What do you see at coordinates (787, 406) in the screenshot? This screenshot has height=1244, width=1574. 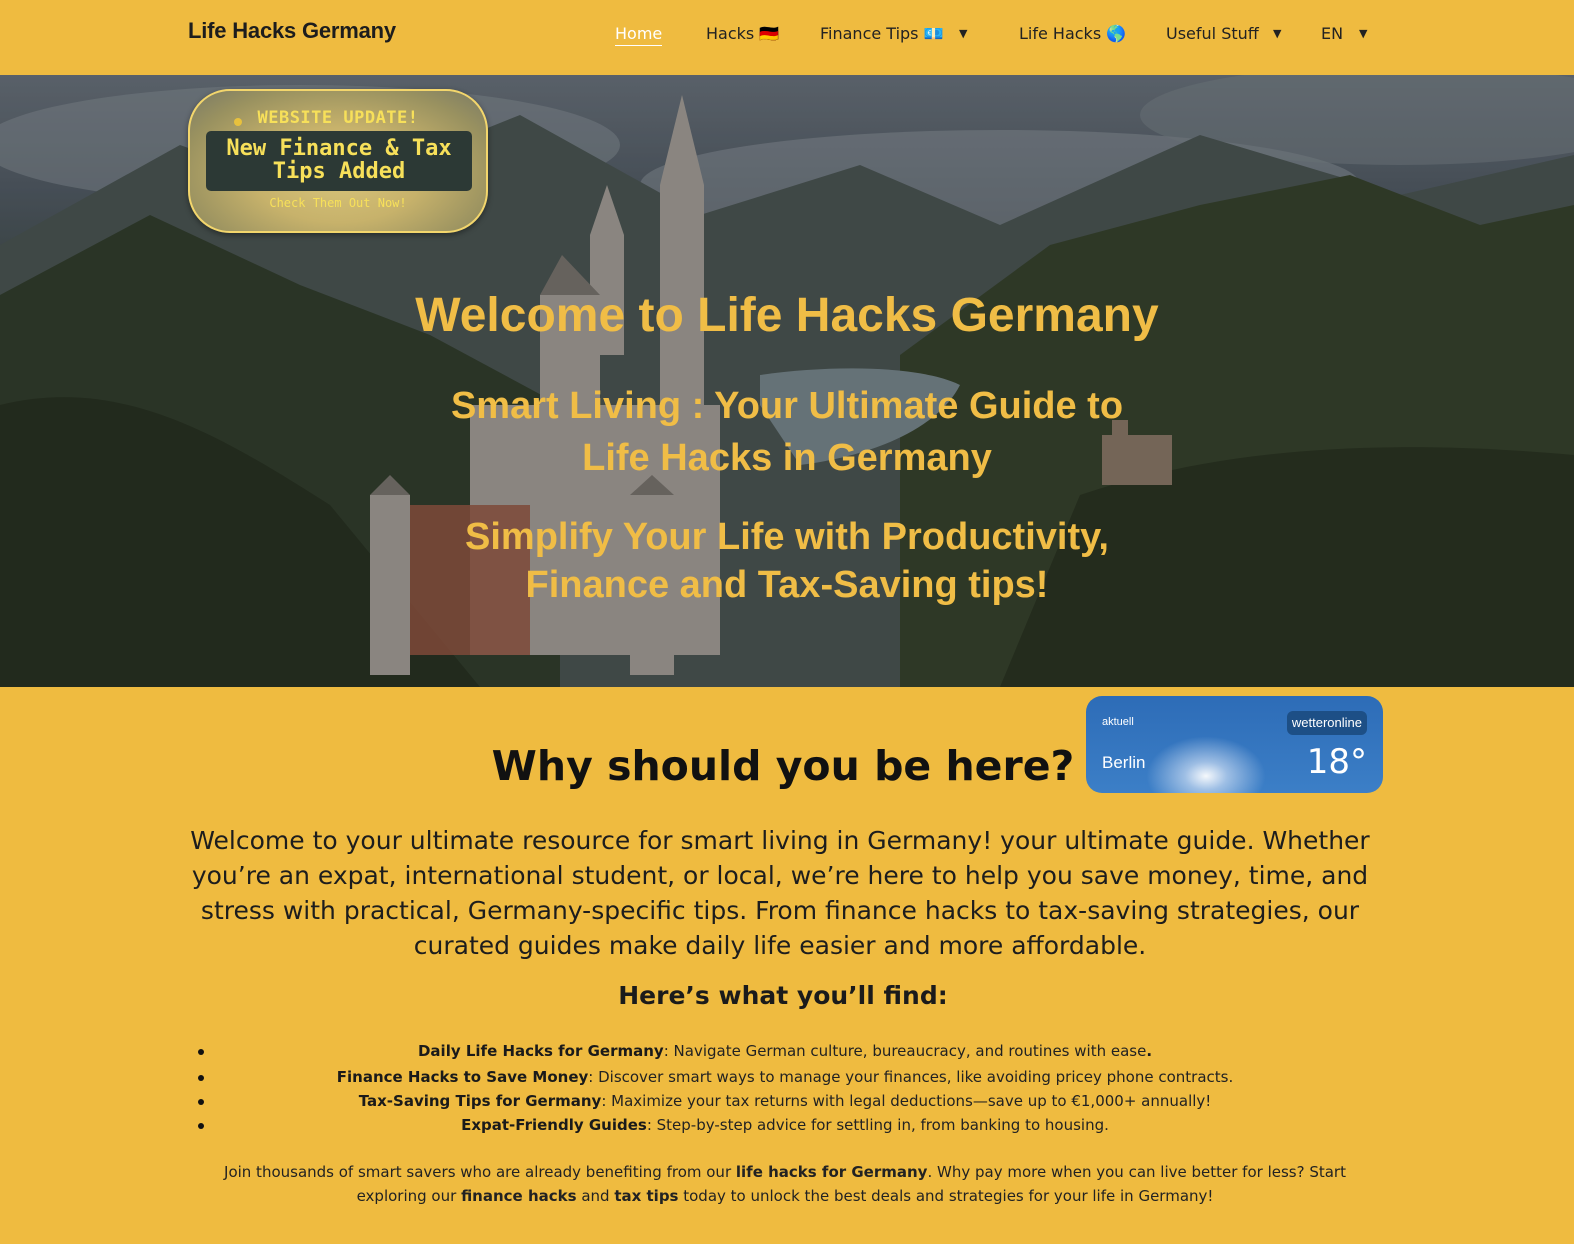 I see `hero-subtitle-line1: Smart Living : Your Ultimate Guide to` at bounding box center [787, 406].